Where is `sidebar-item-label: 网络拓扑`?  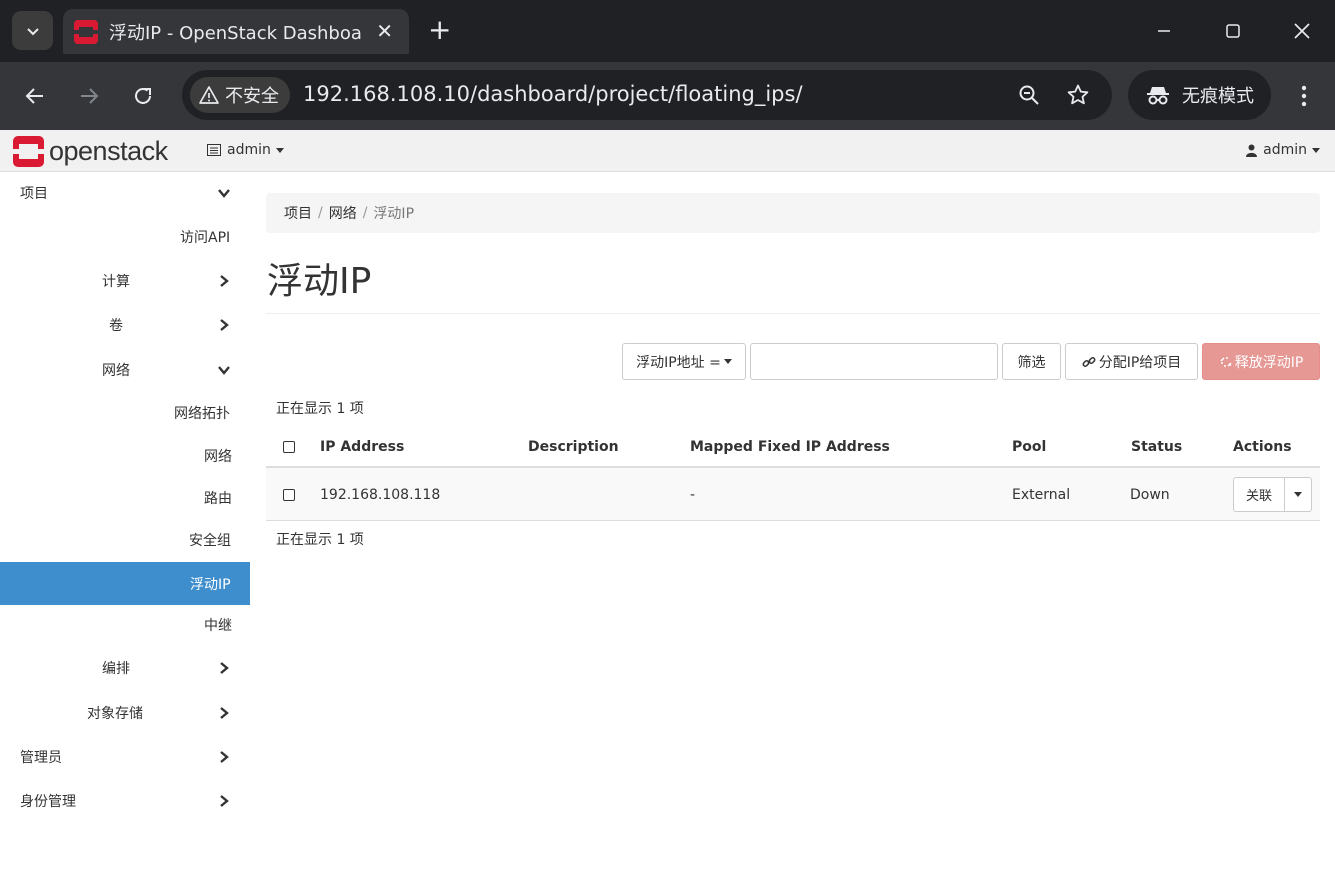
sidebar-item-label: 网络拓扑 is located at coordinates (202, 414).